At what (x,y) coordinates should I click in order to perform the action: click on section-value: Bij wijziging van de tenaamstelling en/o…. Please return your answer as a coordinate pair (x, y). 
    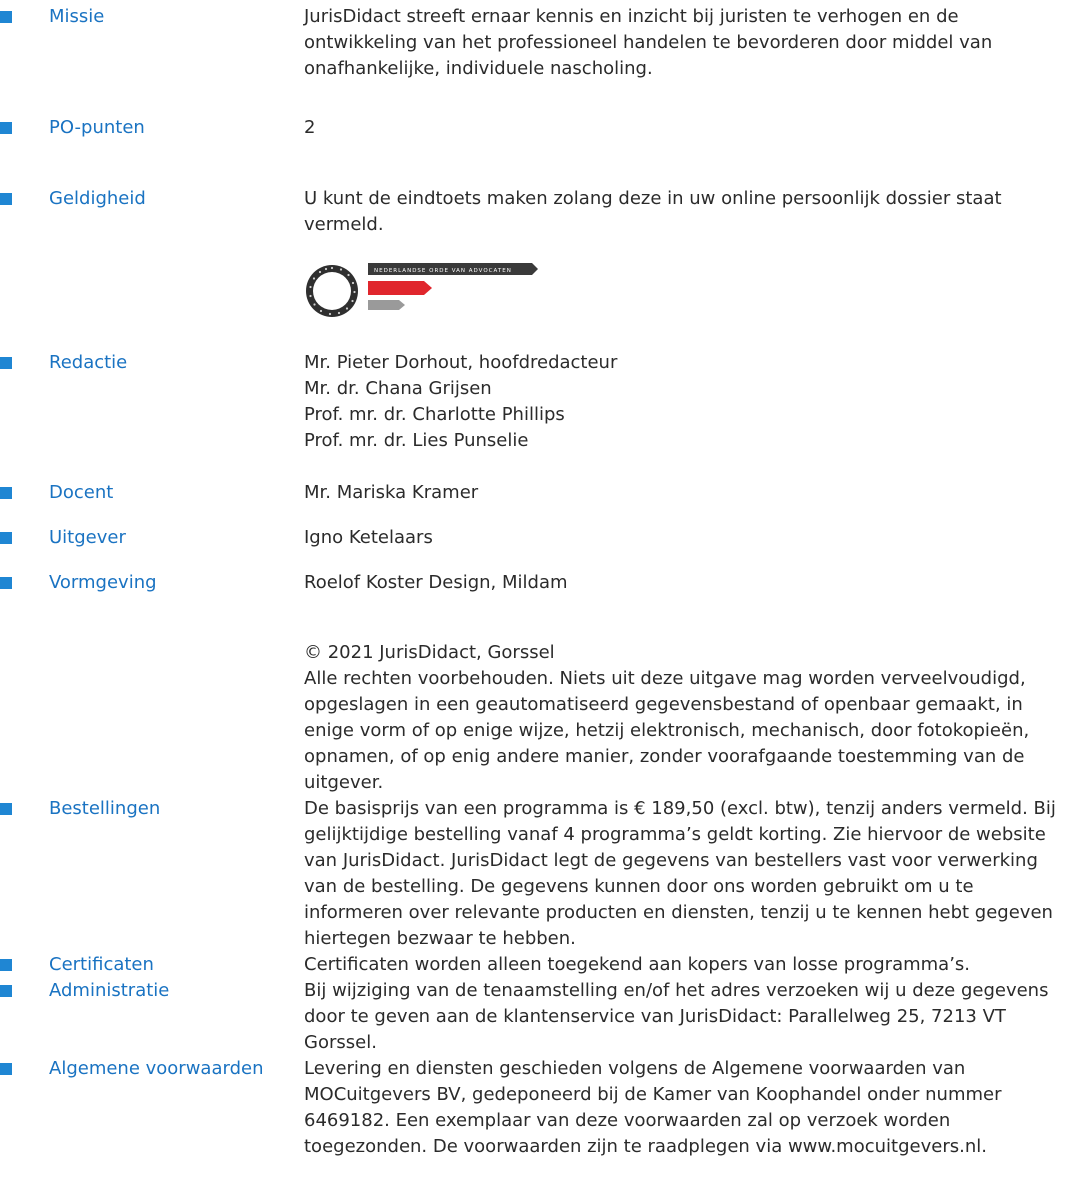
    Looking at the image, I should click on (676, 1016).